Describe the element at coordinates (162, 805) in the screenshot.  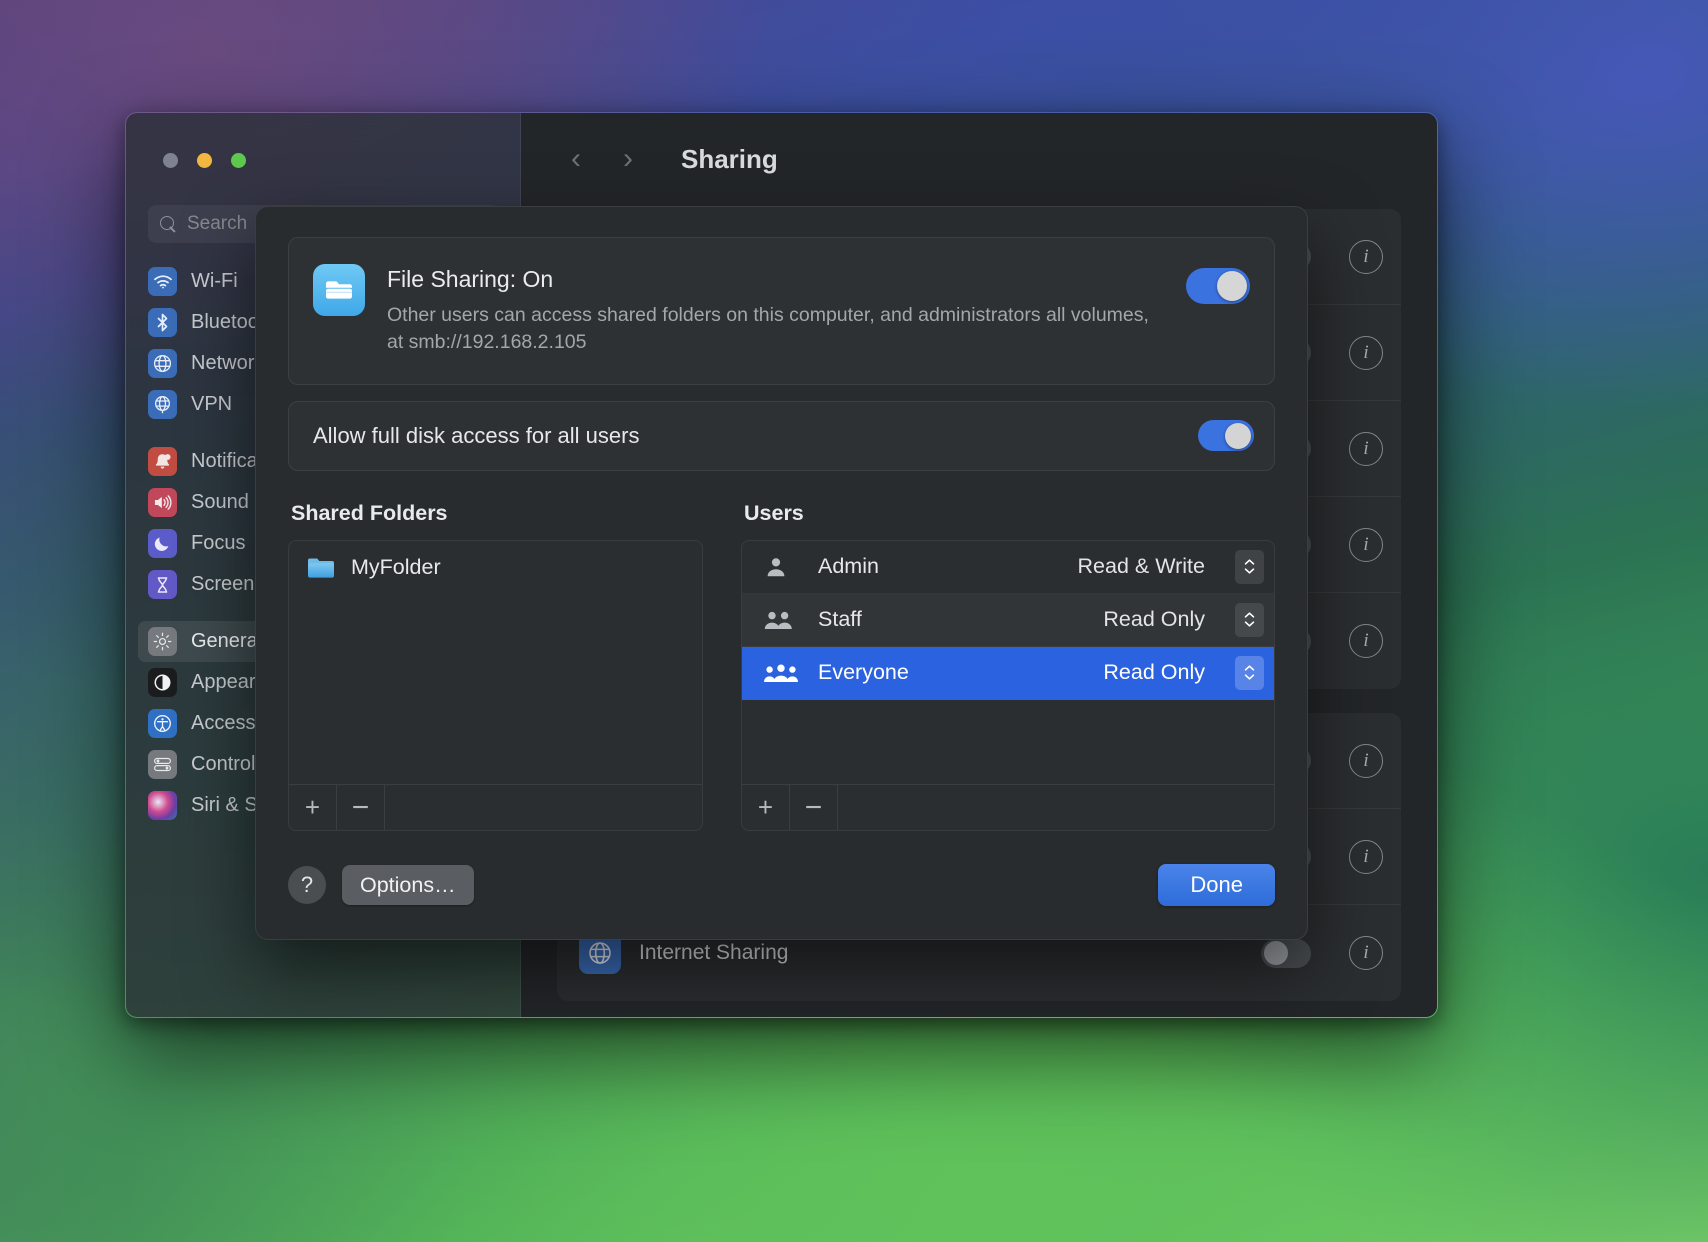
I see `siri-icon` at that location.